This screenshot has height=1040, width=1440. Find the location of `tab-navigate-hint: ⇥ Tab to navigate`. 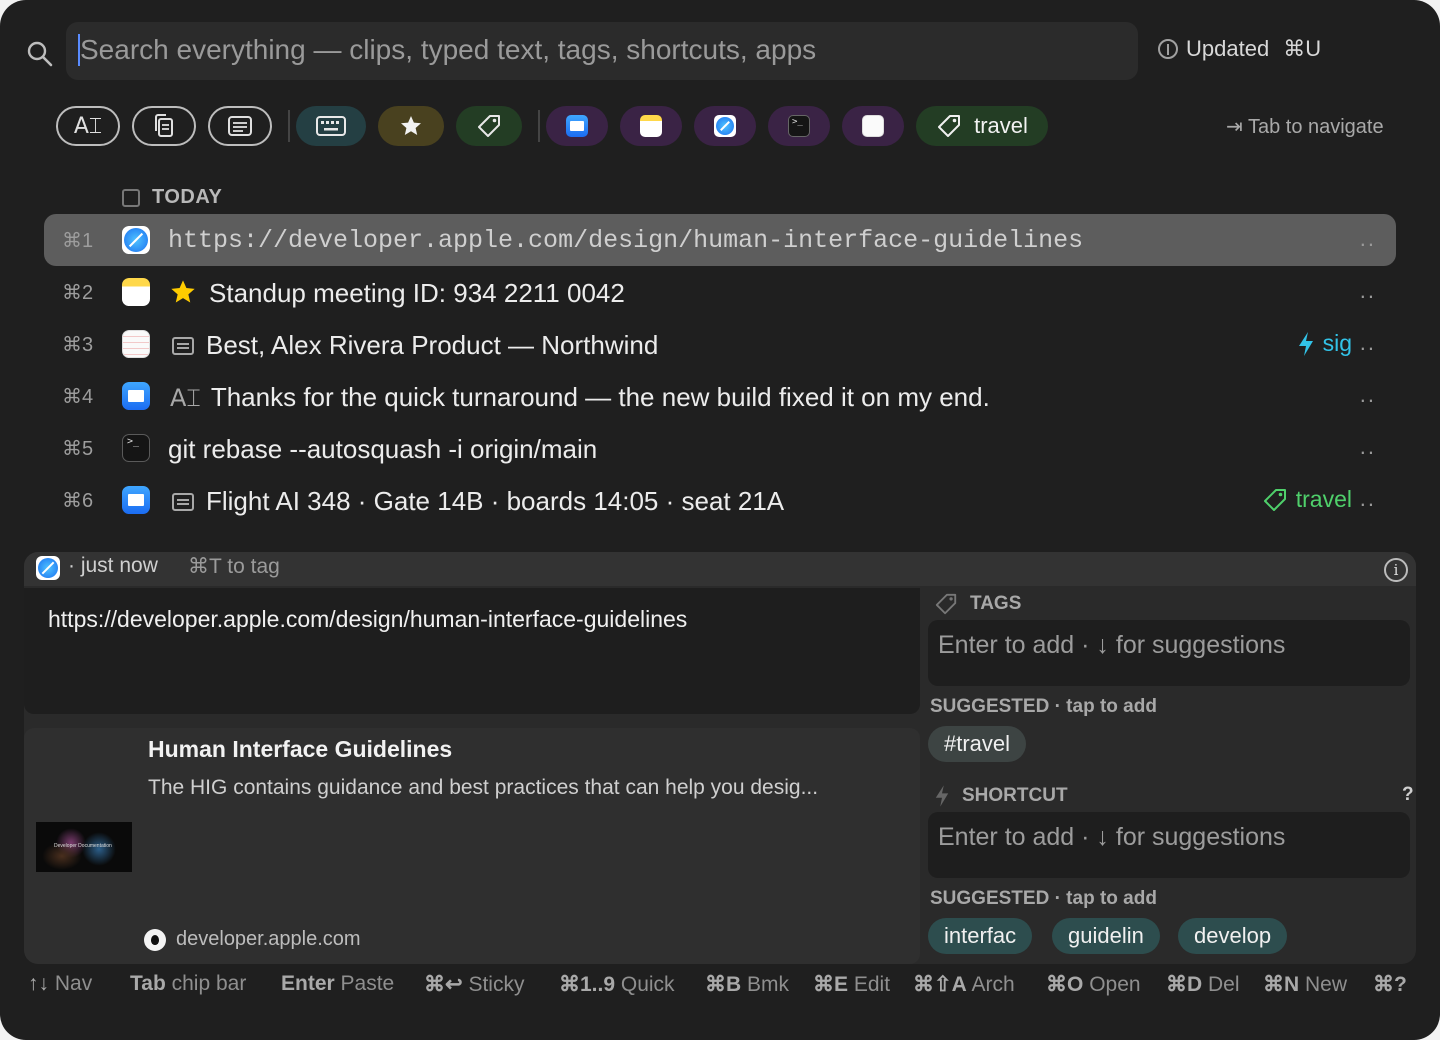

tab-navigate-hint: ⇥ Tab to navigate is located at coordinates (1305, 127).